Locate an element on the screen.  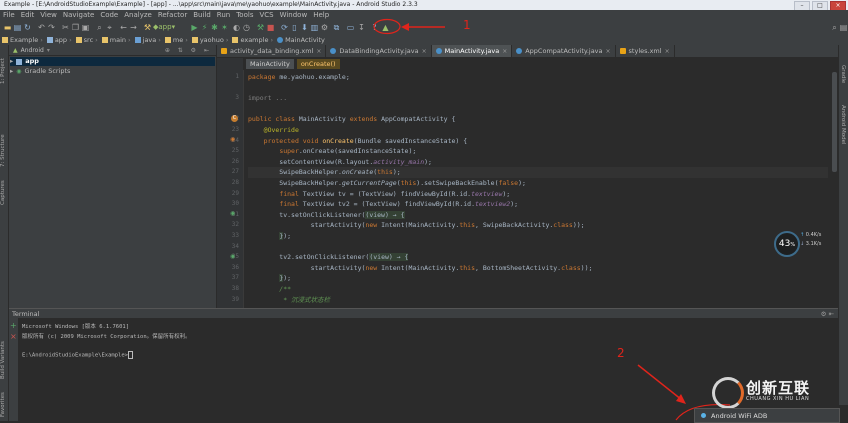
tab-mainactivity: MainActivity.java × is located at coordinates (472, 51).